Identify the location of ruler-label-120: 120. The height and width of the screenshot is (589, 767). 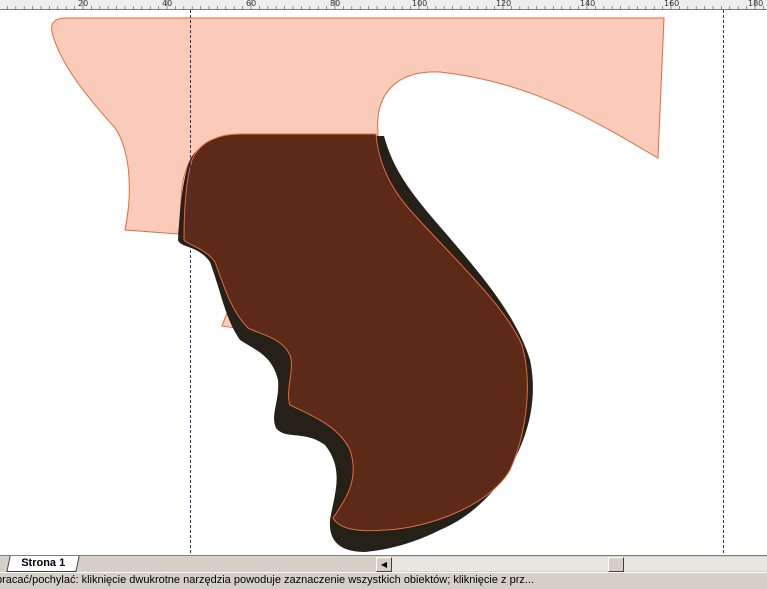
(504, 4).